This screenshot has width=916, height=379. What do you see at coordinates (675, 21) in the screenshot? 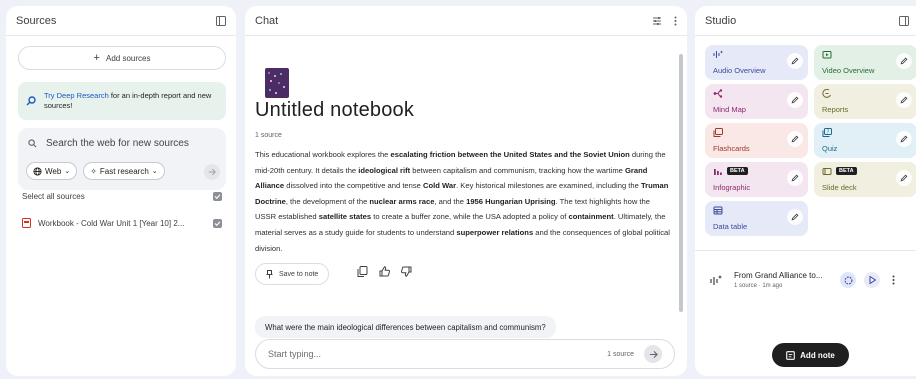
I see `more-vert-icon` at bounding box center [675, 21].